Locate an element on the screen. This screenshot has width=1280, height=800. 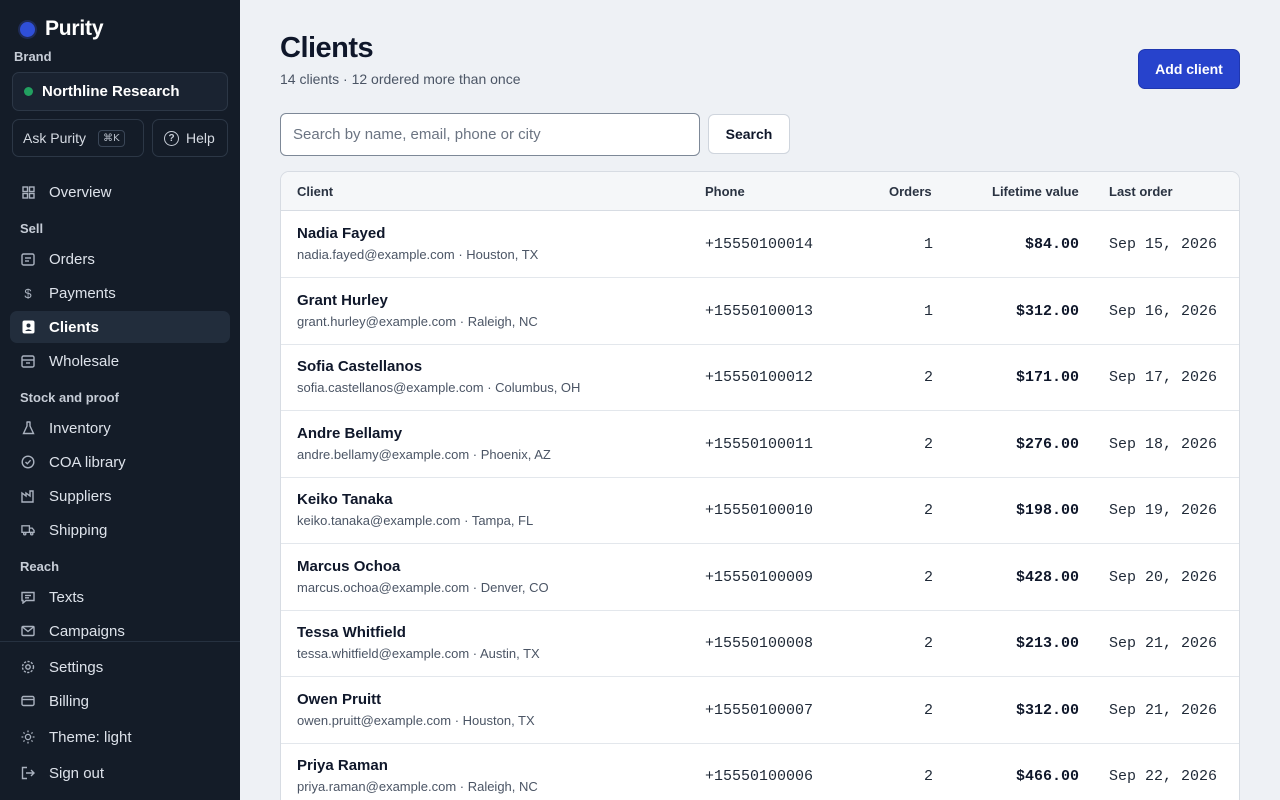
sidebar-item-campaigns: Campaigns is located at coordinates (120, 631).